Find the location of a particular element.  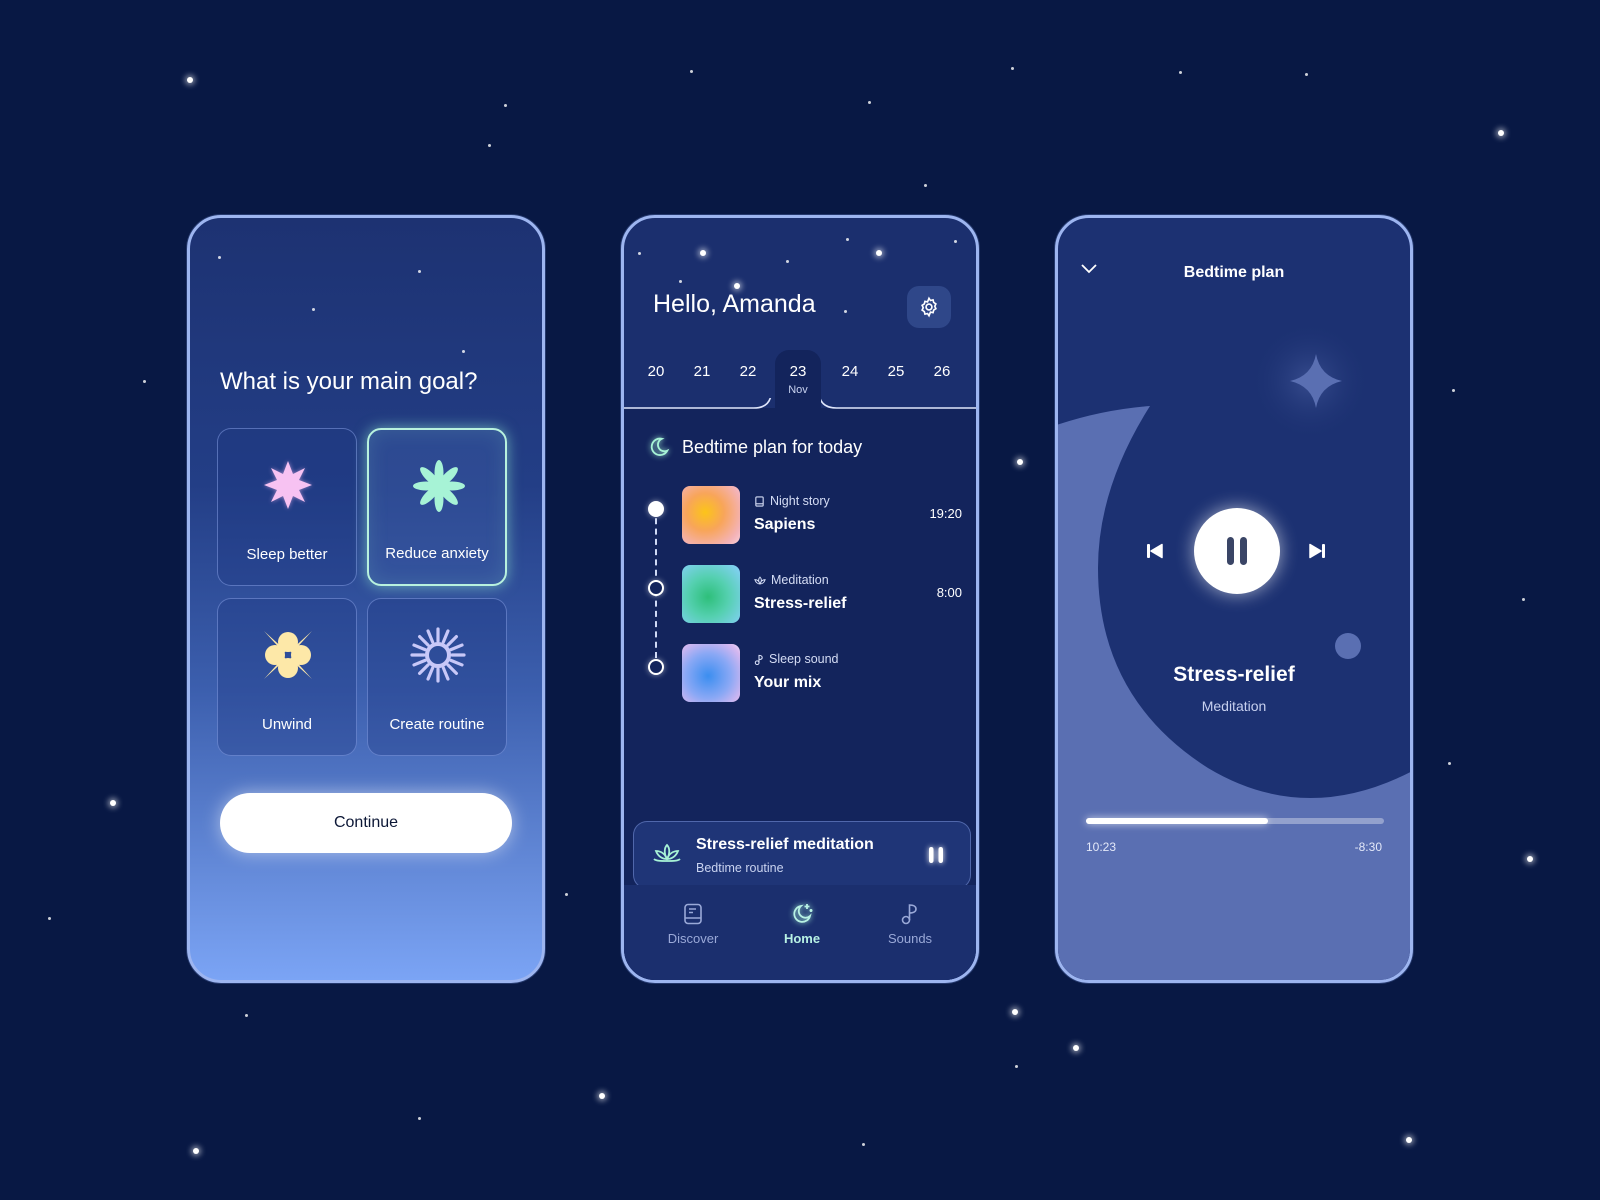

category-label: Meditation is located at coordinates (800, 580).